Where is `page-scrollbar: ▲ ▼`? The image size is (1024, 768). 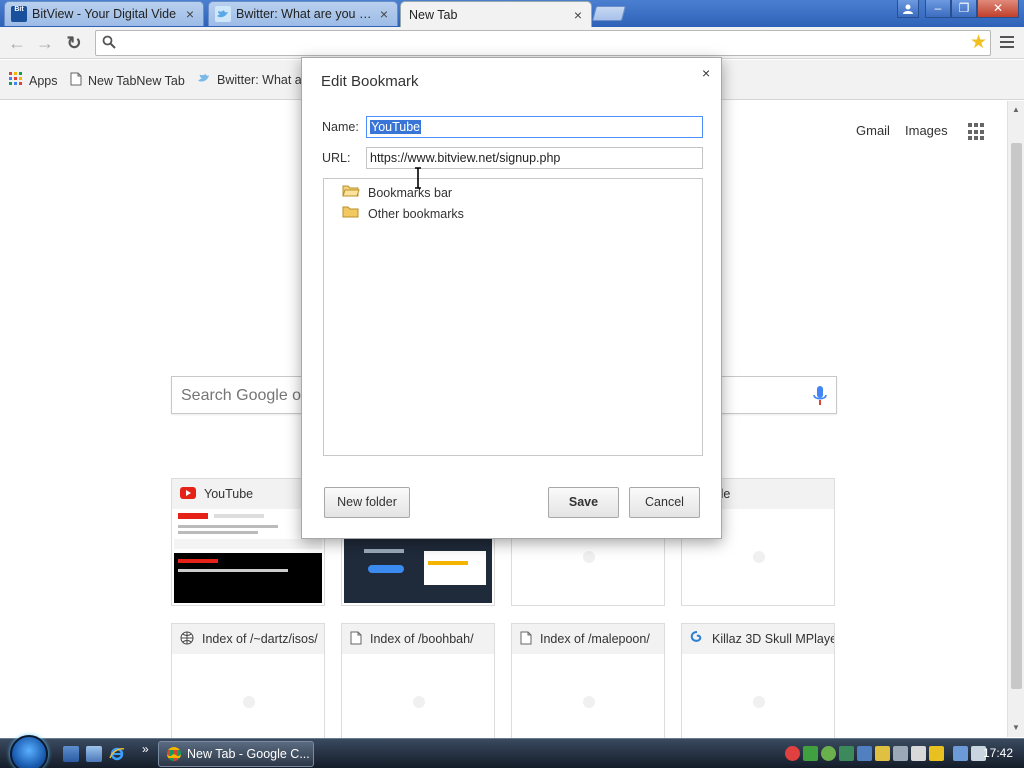
page-scrollbar: ▲ ▼ is located at coordinates (1015, 419).